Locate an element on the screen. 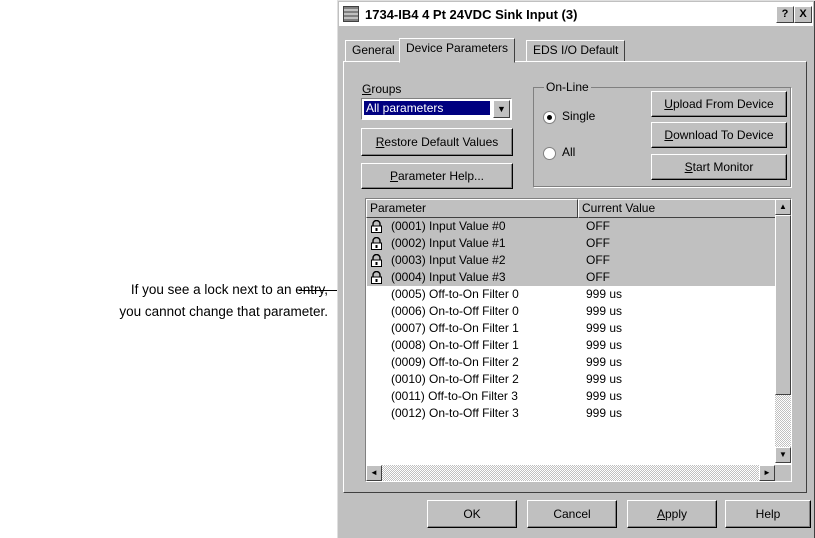 Image resolution: width=815 pixels, height=538 pixels. table-row: (0012) On-to-Off Filter 3 999 us is located at coordinates (571, 413).